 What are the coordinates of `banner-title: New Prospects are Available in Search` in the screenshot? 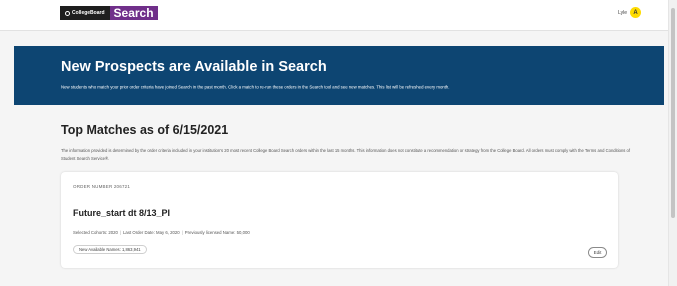 It's located at (194, 67).